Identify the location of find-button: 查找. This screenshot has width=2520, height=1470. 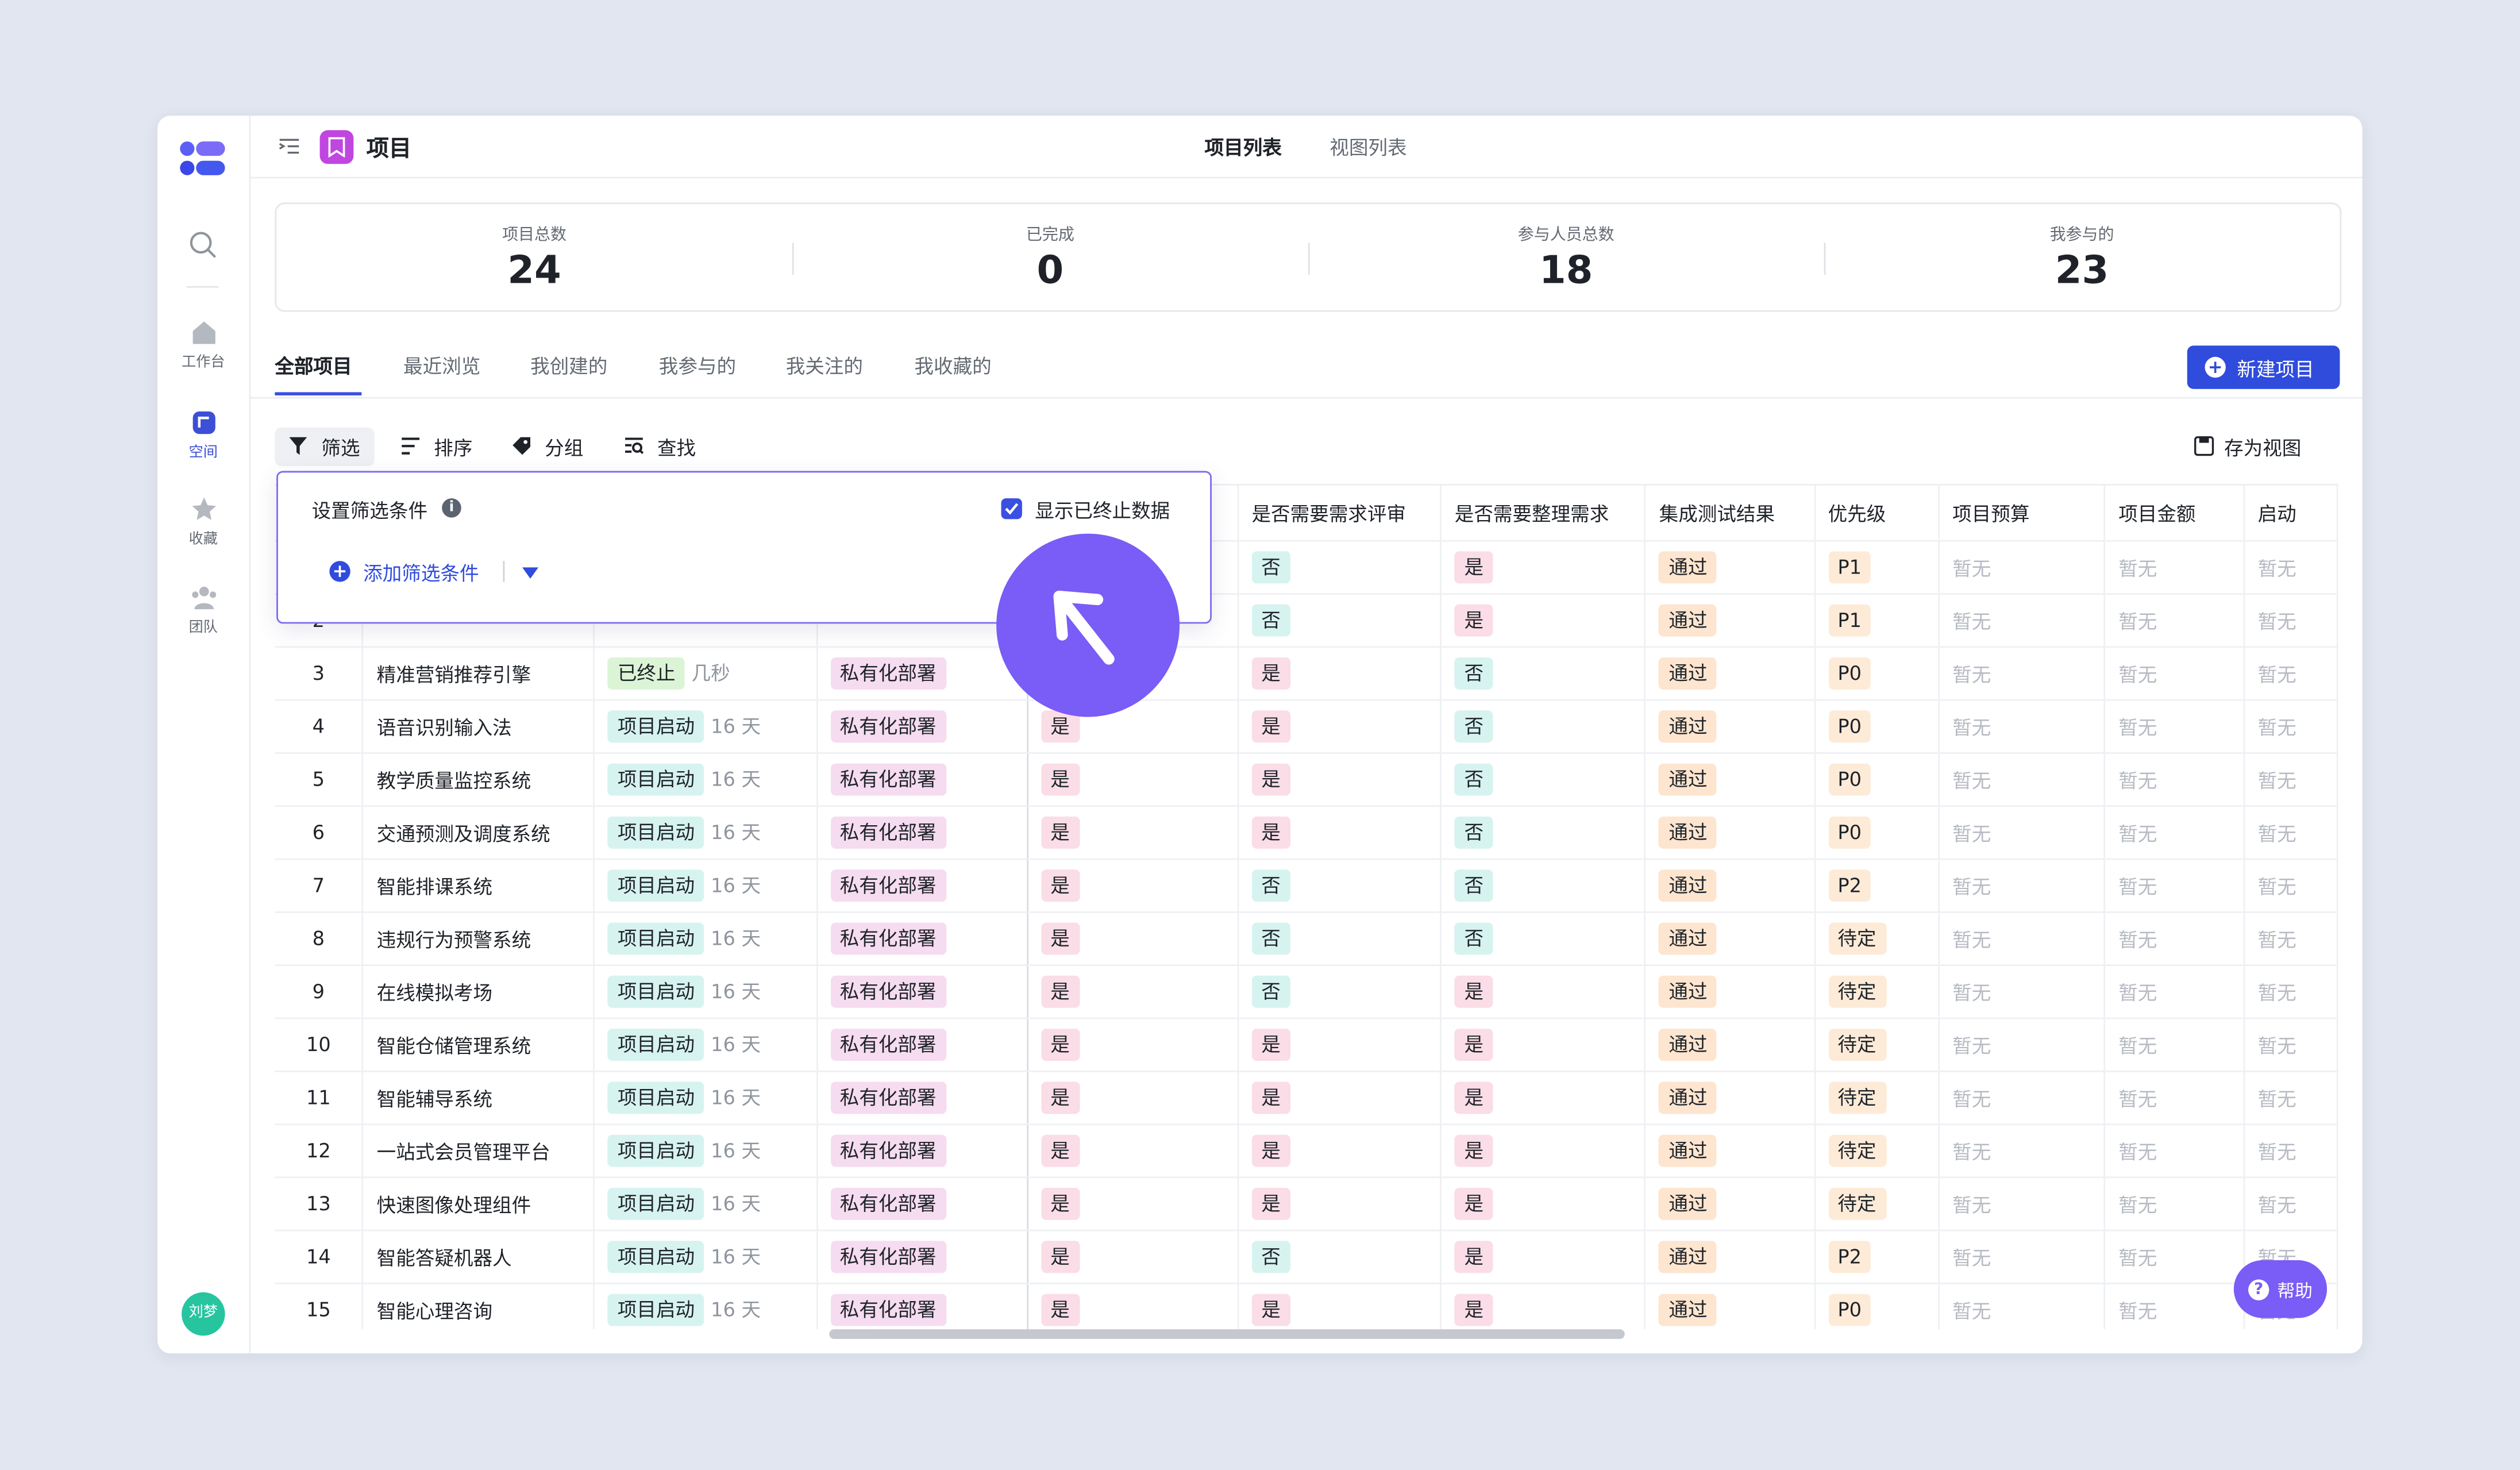
(661, 447).